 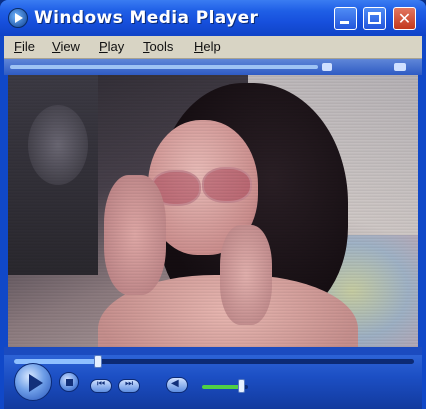 I want to click on top-seek-track, so click(x=164, y=67).